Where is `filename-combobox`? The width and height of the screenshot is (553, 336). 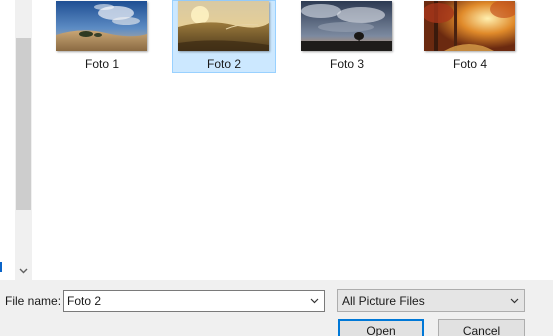
filename-combobox is located at coordinates (194, 301).